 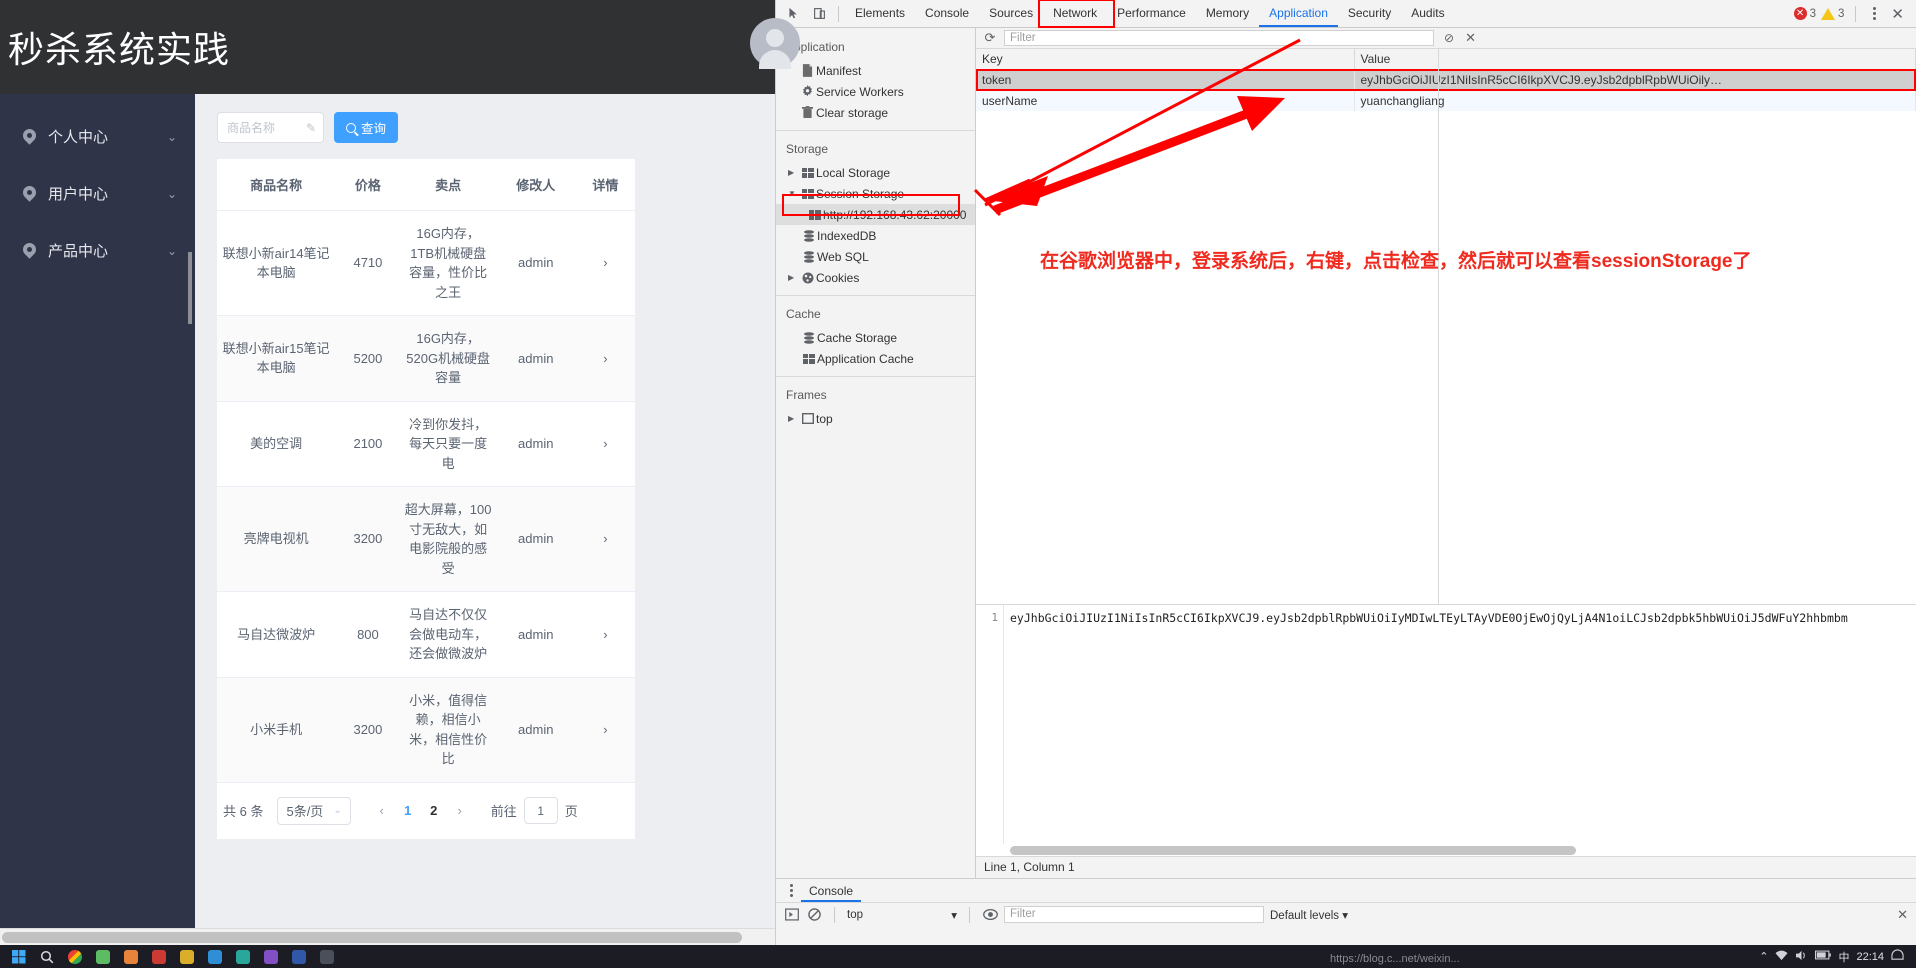 I want to click on table-row: 小米手机 3200 小米，值得信赖，相信小米，相信性价比 admin ›, so click(x=426, y=730).